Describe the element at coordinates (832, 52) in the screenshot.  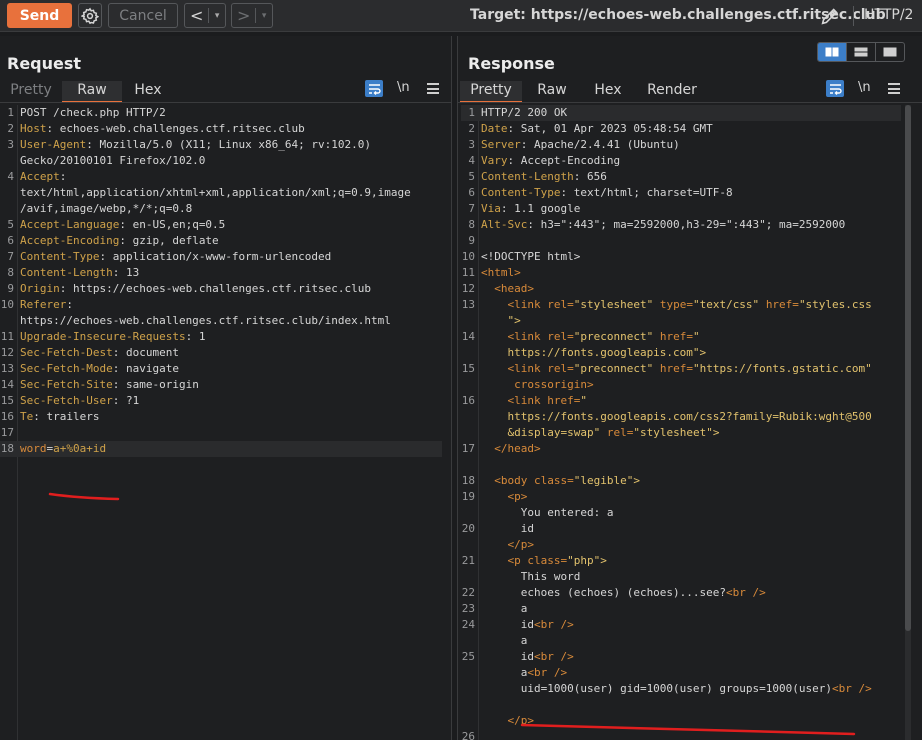
I see `layout-side-by-side-button` at that location.